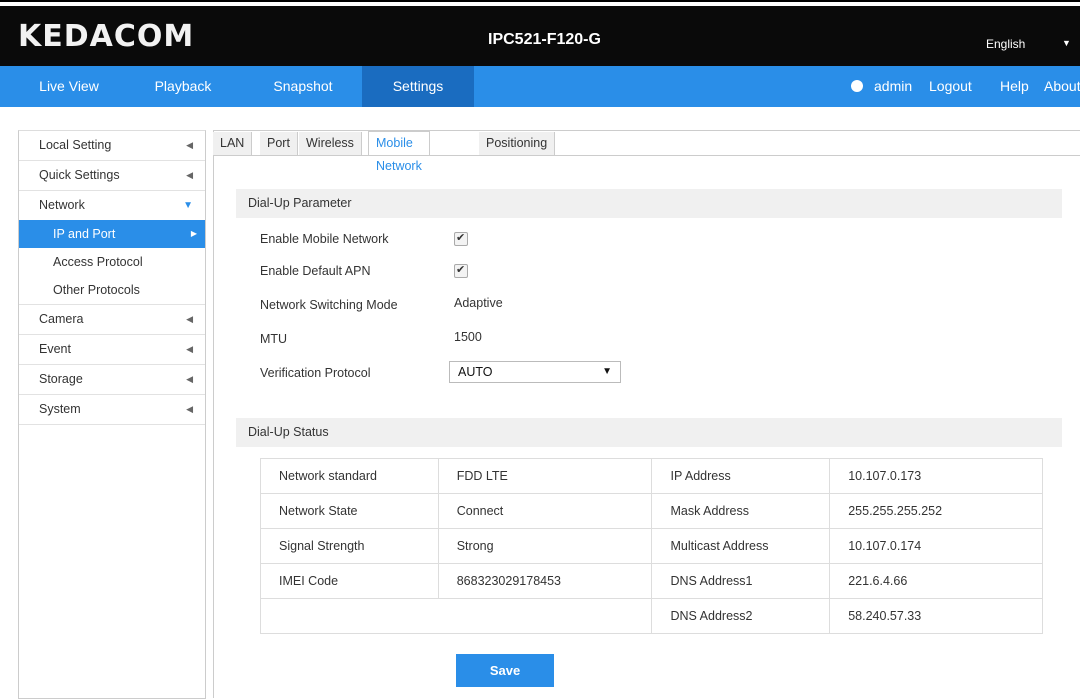 The width and height of the screenshot is (1080, 699). What do you see at coordinates (936, 511) in the screenshot?
I see `status-cell: 255.255.255.252` at bounding box center [936, 511].